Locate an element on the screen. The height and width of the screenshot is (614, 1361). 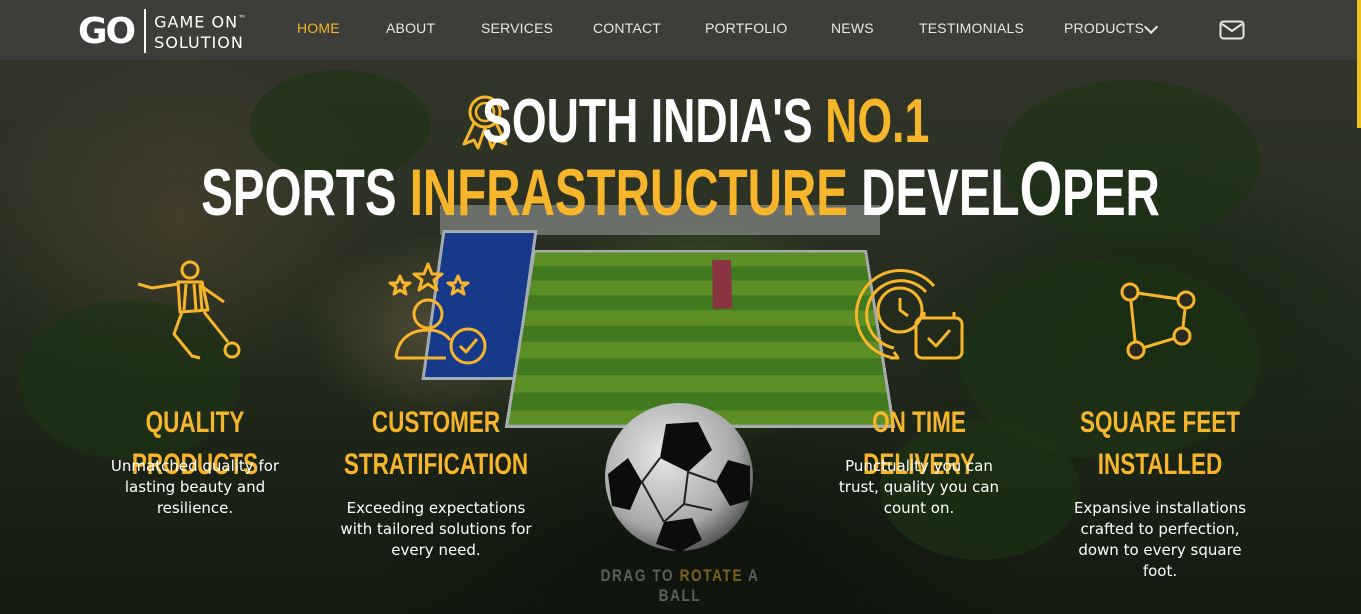
headline-text: SPORTS is located at coordinates (299, 192).